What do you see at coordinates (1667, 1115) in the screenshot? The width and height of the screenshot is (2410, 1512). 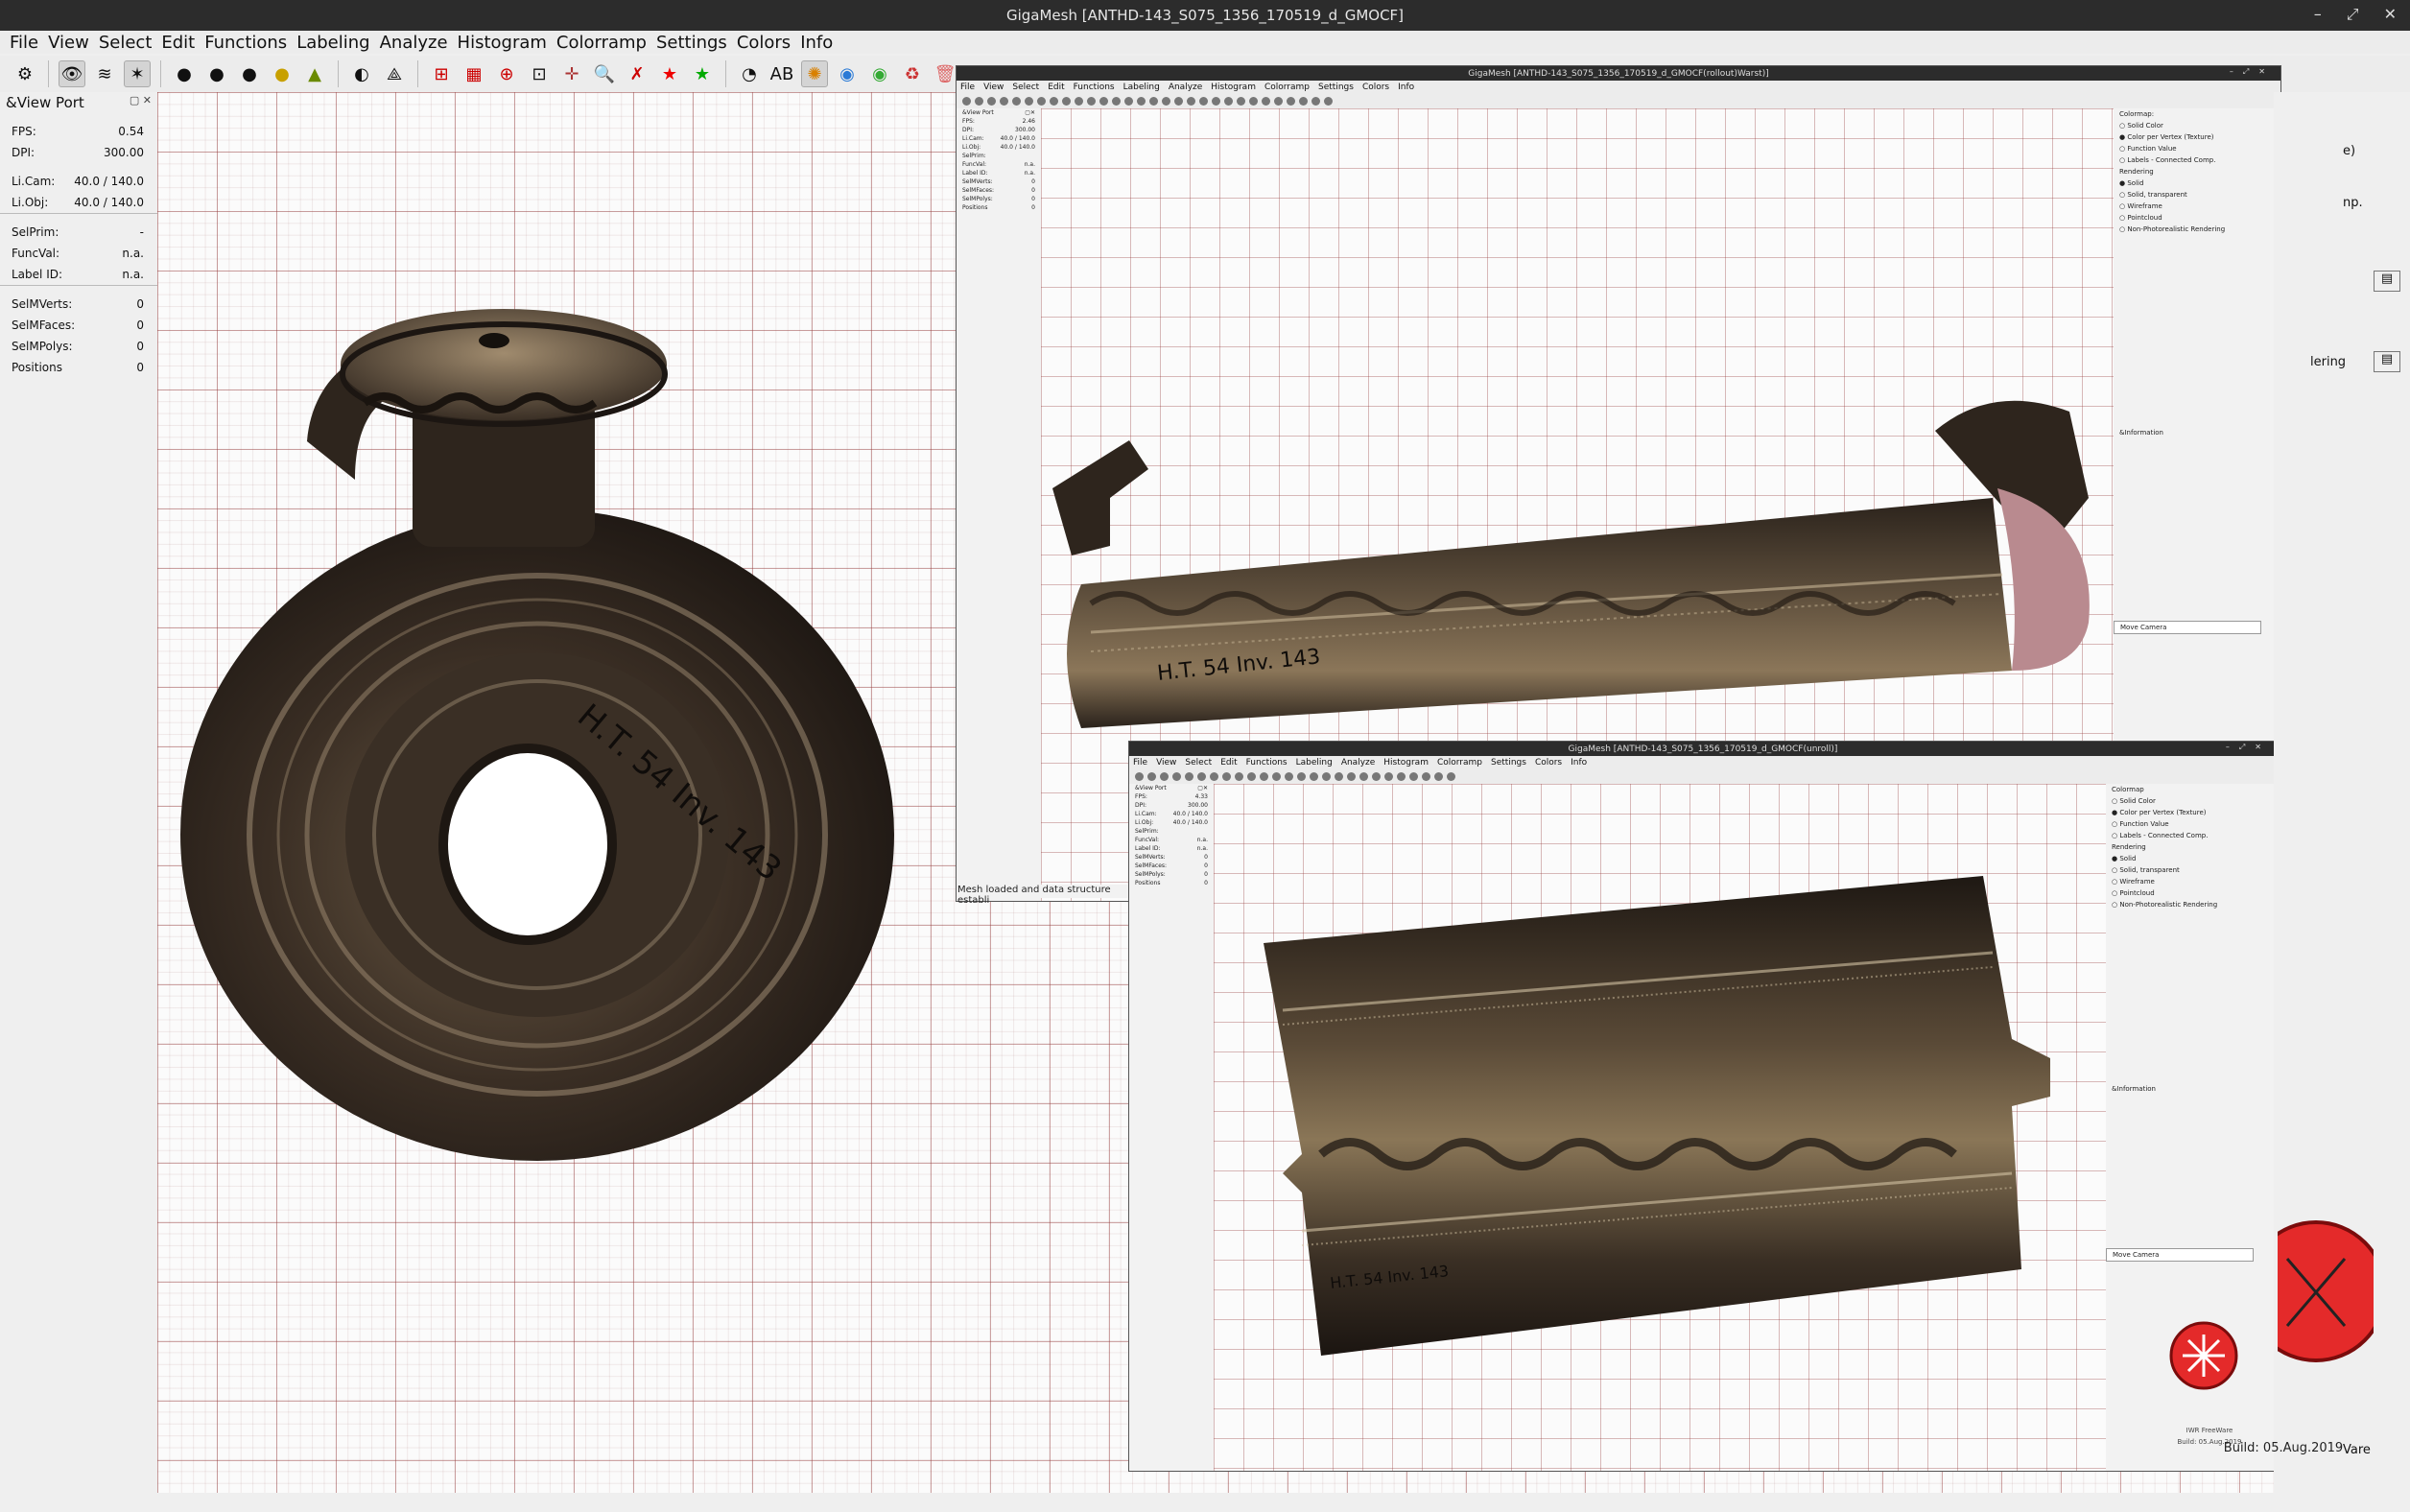 I see `unrolled-surface-mesh: H.T. 54 Inv. 143` at bounding box center [1667, 1115].